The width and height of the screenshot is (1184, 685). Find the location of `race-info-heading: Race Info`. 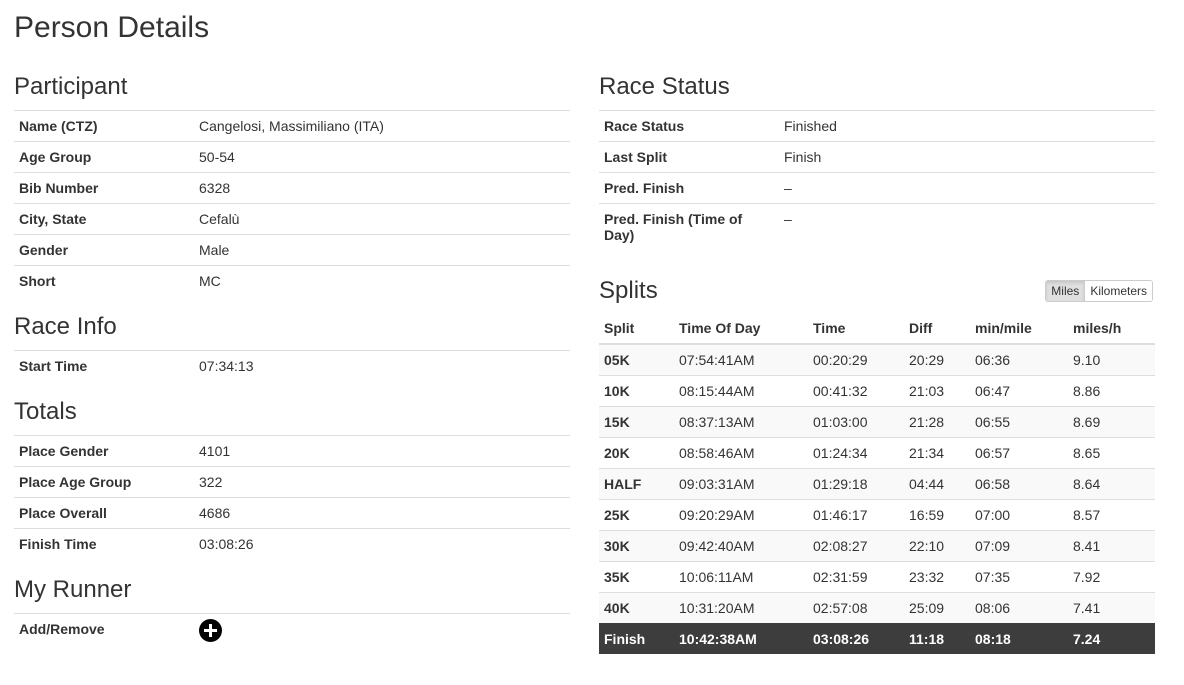

race-info-heading: Race Info is located at coordinates (65, 326).